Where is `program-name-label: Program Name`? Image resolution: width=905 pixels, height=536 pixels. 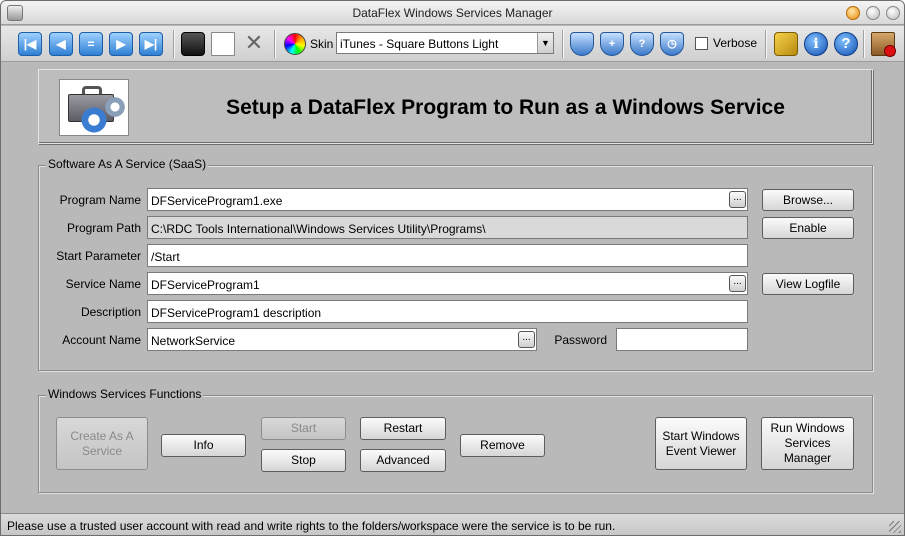
program-name-label: Program Name is located at coordinates (100, 200).